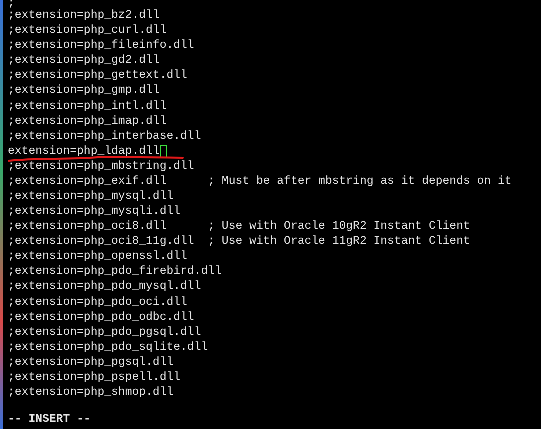  Describe the element at coordinates (98, 302) in the screenshot. I see `code-line: ;extension=php_pdo_oci.dll` at that location.